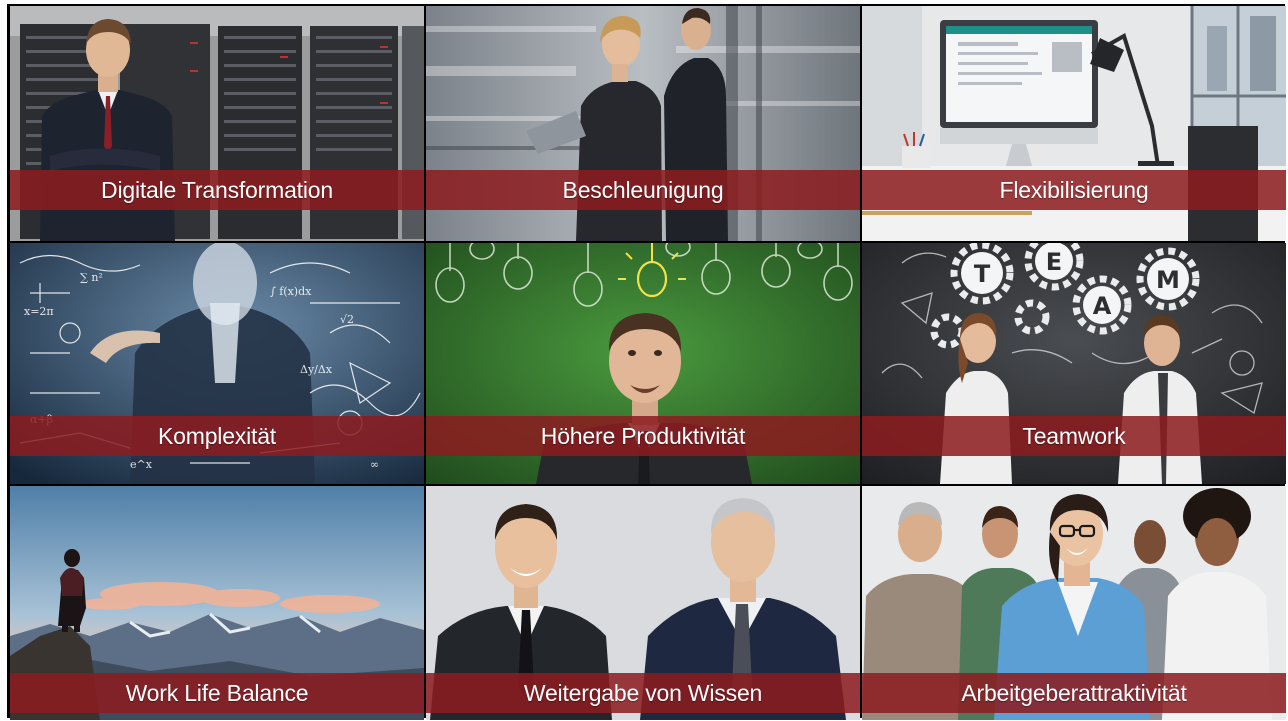 The width and height of the screenshot is (1288, 721). I want to click on svg-text: ∫ f(x)dx, so click(291, 291).